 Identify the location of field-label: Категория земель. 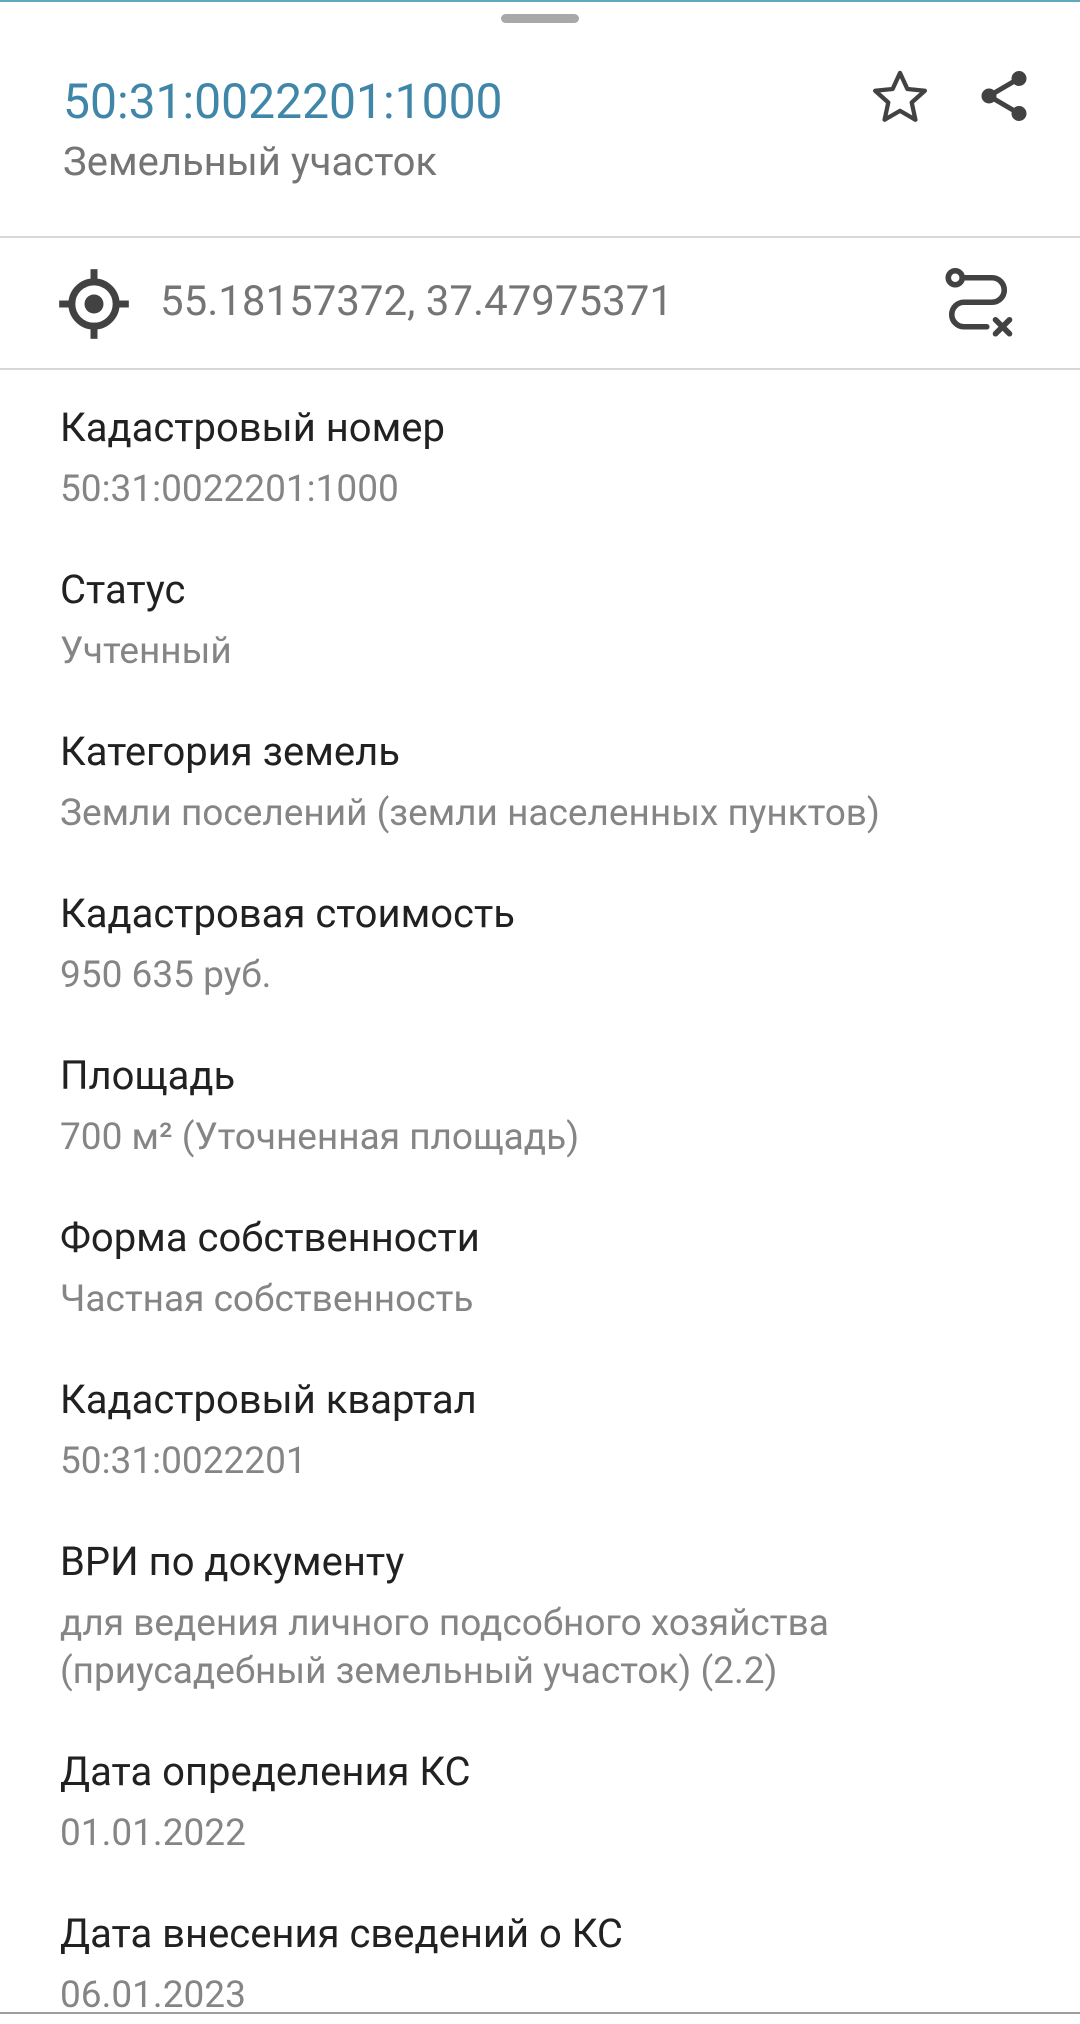
(230, 751).